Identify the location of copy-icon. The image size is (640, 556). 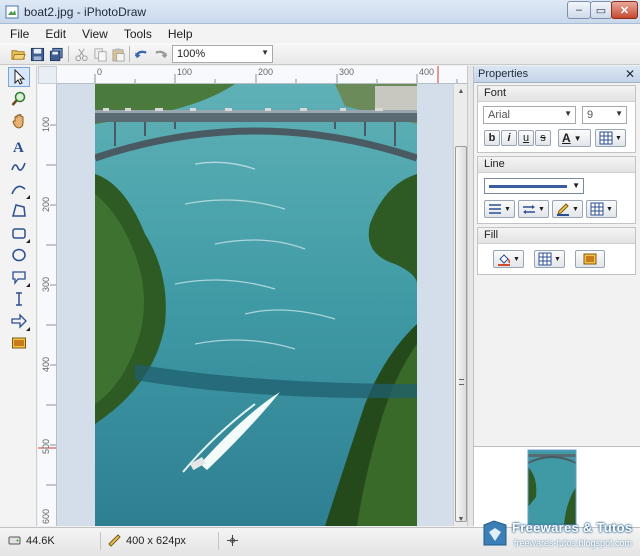
(100, 54).